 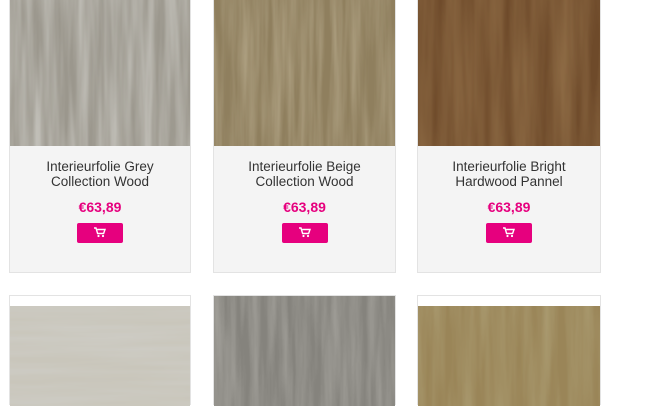 I want to click on product-image-dark-grey-wood, so click(x=304, y=351).